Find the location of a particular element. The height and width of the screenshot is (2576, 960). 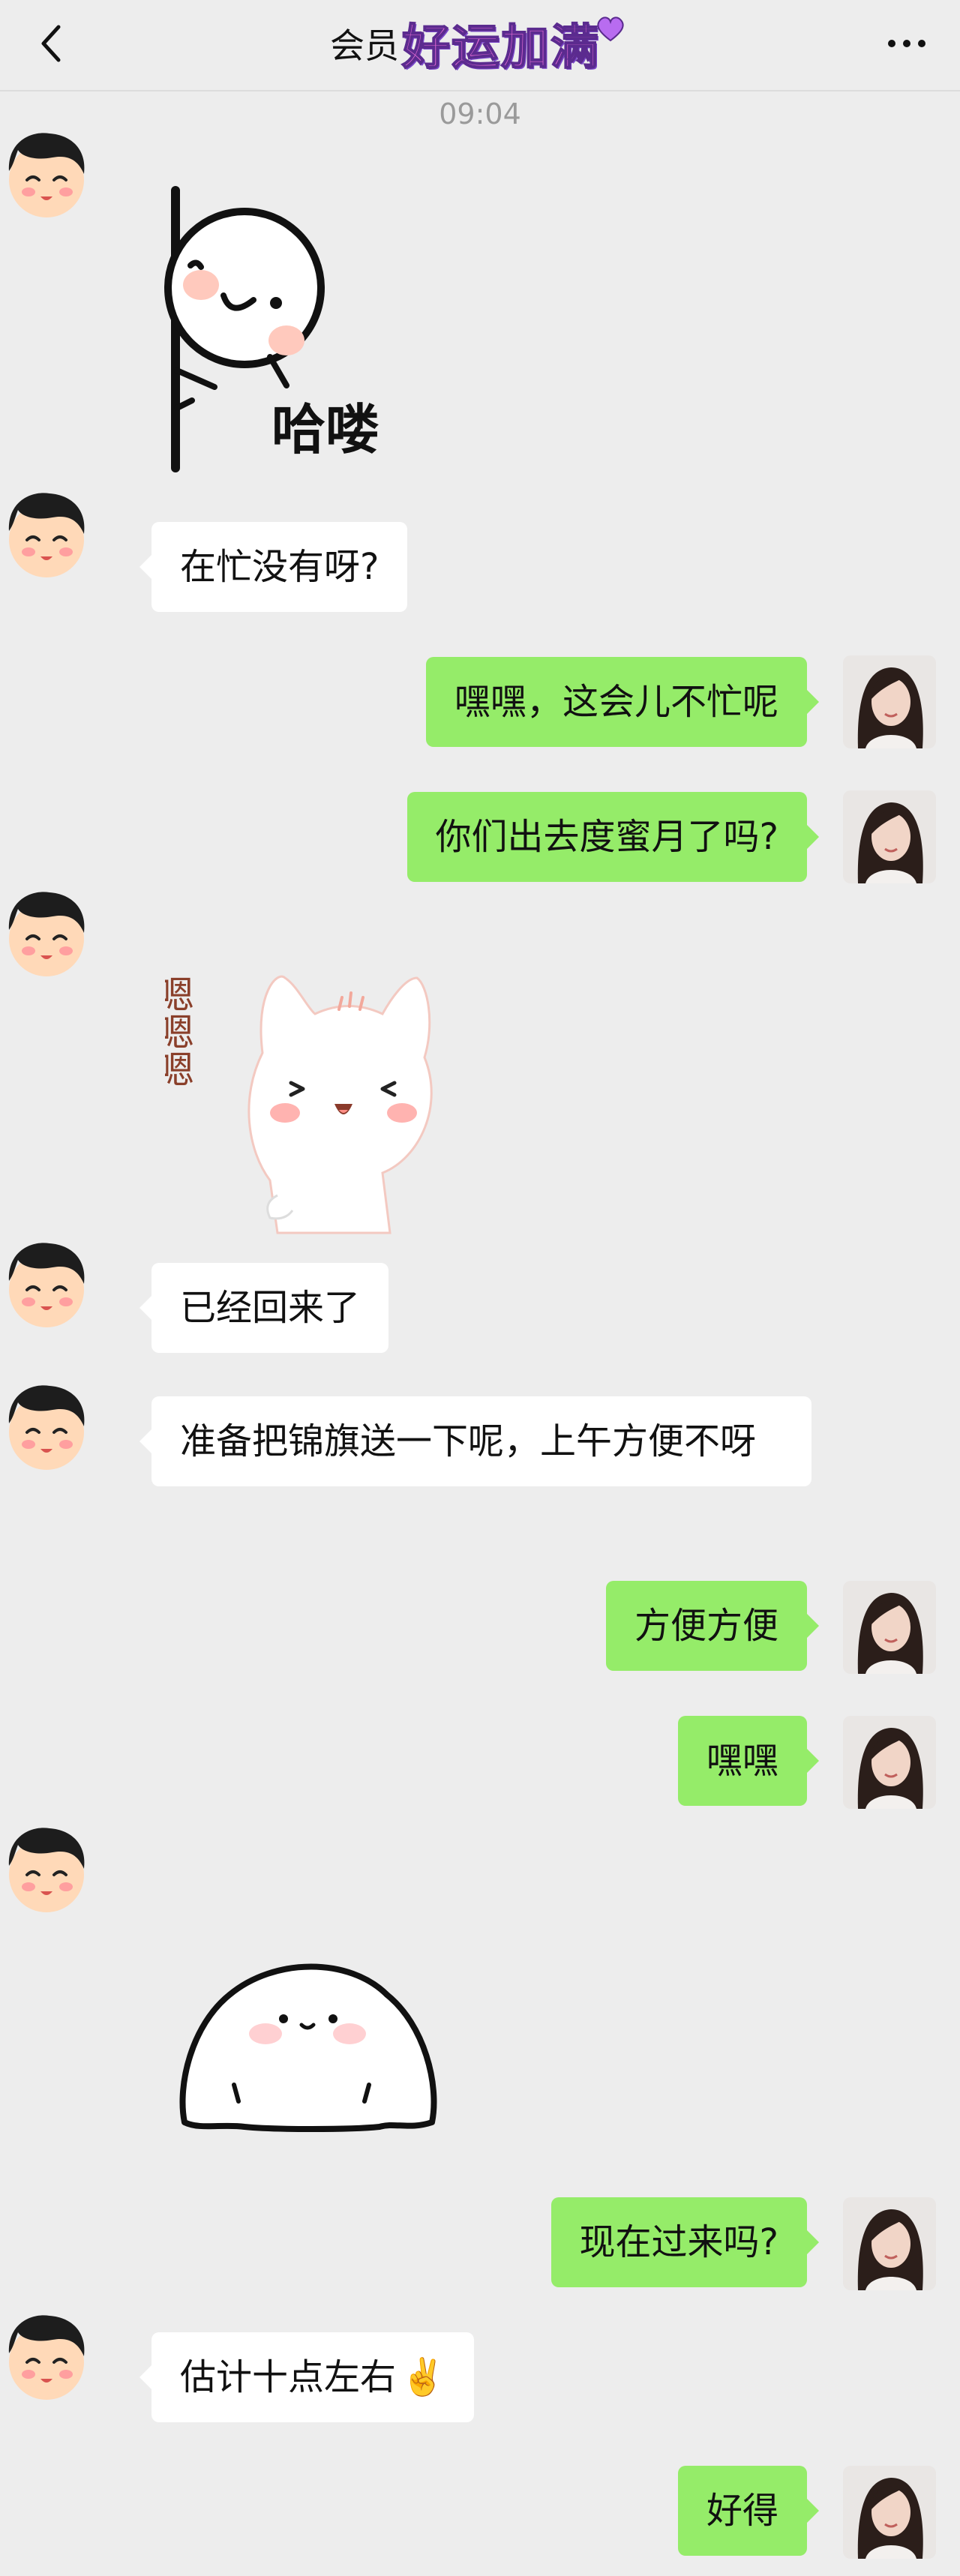

more-button is located at coordinates (906, 43).